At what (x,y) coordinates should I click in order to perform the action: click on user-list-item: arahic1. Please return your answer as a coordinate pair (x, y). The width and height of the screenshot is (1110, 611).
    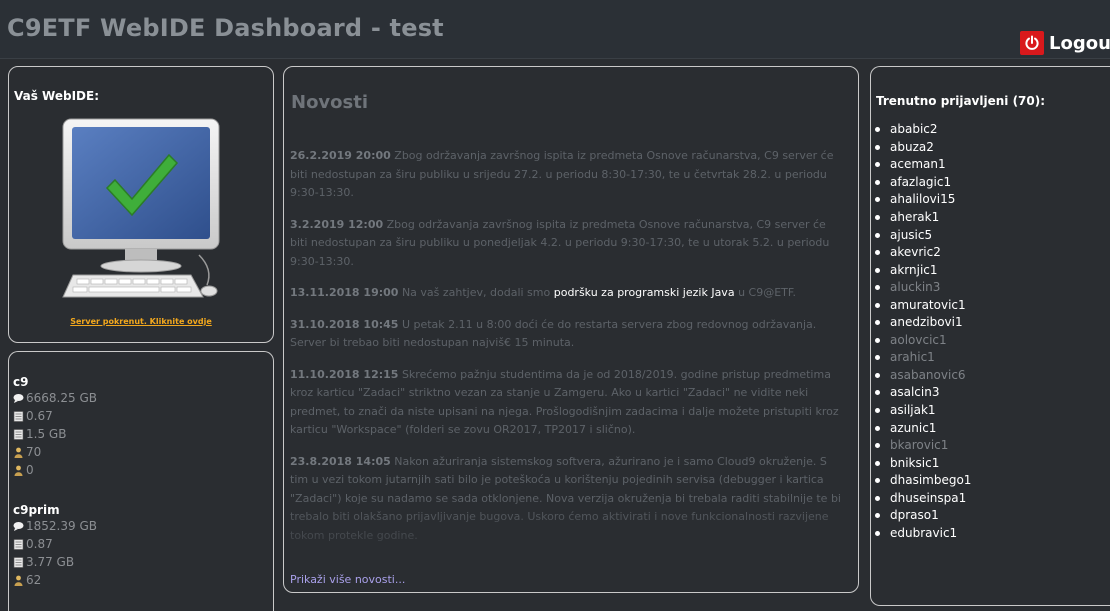
    Looking at the image, I should click on (923, 358).